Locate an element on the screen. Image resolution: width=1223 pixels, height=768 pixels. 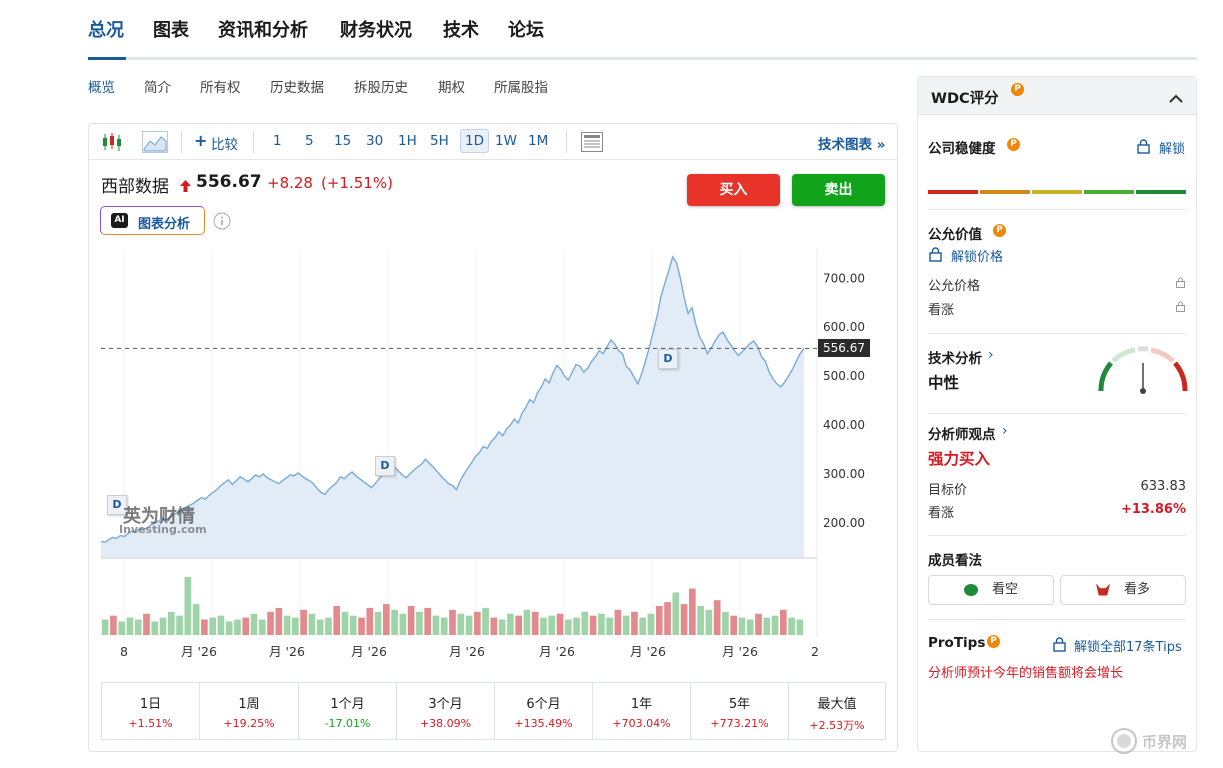
technical-value: 中性 is located at coordinates (944, 383).